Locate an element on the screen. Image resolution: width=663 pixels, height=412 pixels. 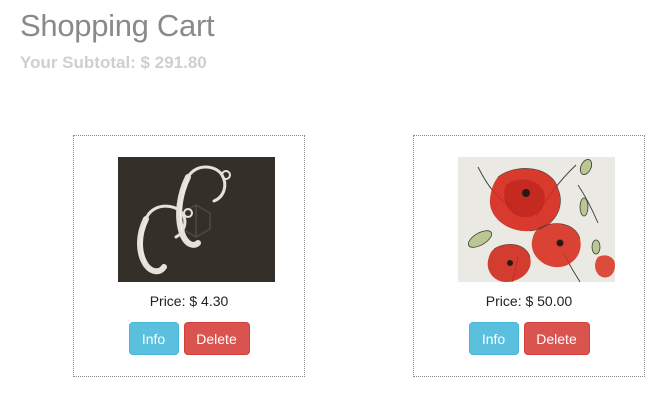
item-price: Price: $ 4.30 is located at coordinates (189, 301).